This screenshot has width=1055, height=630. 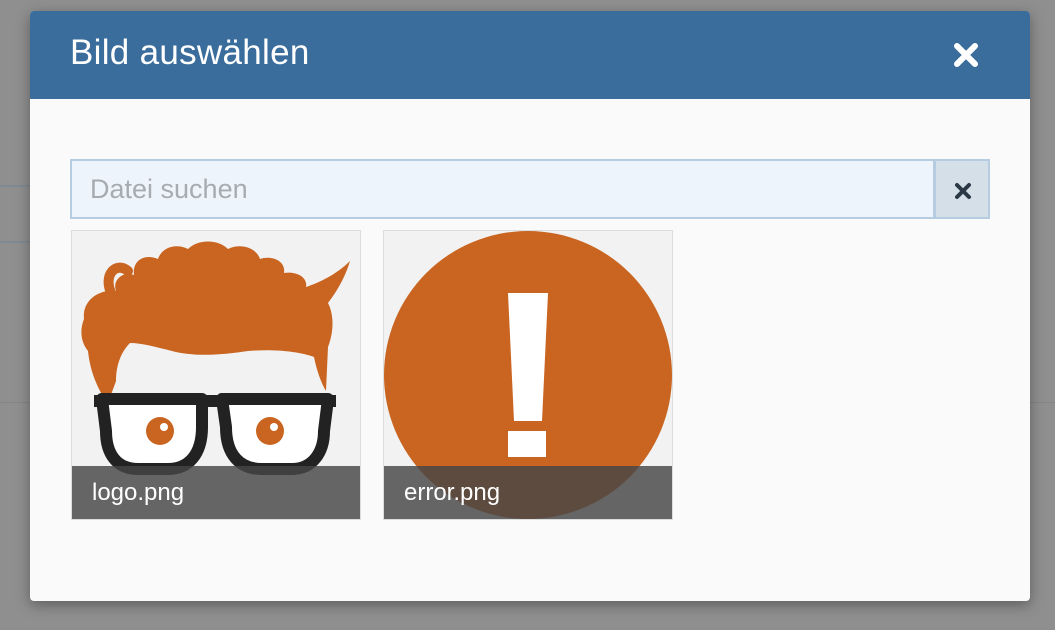 What do you see at coordinates (216, 375) in the screenshot?
I see `file-tile: logo.png` at bounding box center [216, 375].